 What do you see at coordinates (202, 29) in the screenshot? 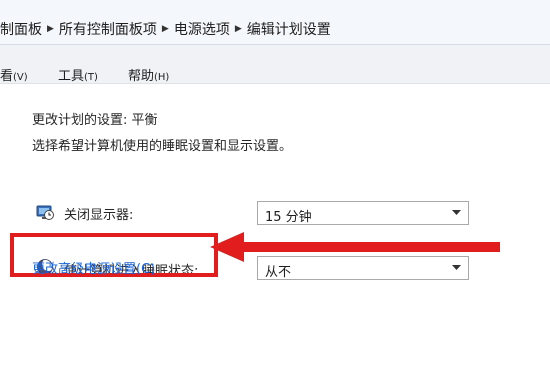
I see `breadcrumb-power-options: 电源选项` at bounding box center [202, 29].